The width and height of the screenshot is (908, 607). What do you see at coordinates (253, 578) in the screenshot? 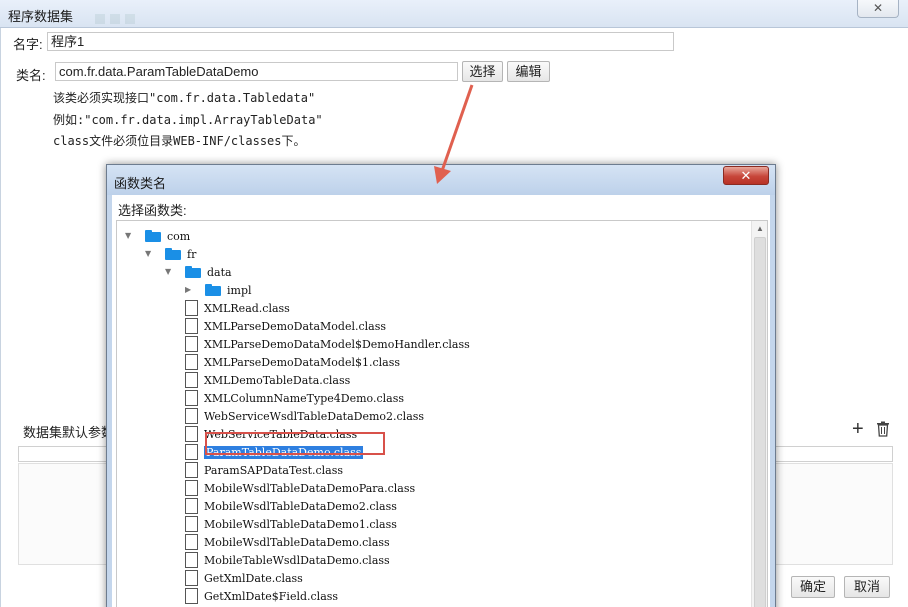
I see `tree-item-label: GetXmlDate.class` at bounding box center [253, 578].